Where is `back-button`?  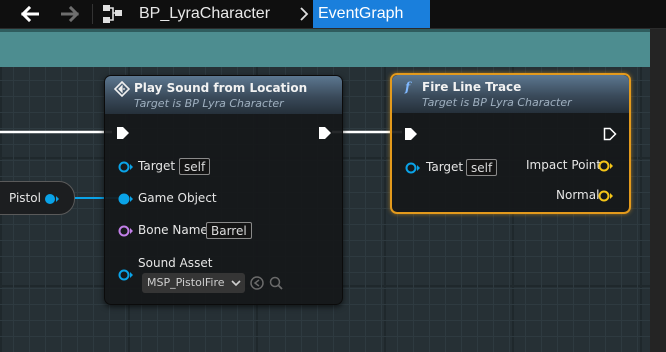
back-button is located at coordinates (30, 14).